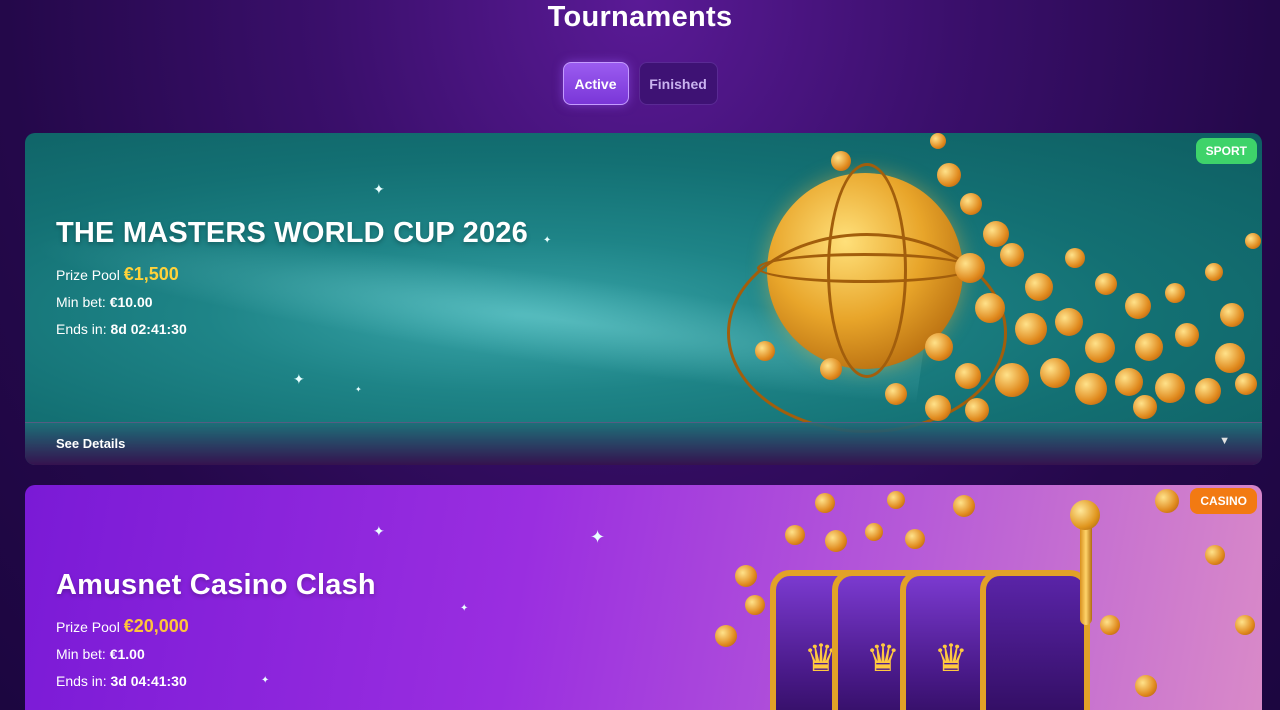 The image size is (1280, 710). What do you see at coordinates (640, 17) in the screenshot?
I see `page-title: Tournaments` at bounding box center [640, 17].